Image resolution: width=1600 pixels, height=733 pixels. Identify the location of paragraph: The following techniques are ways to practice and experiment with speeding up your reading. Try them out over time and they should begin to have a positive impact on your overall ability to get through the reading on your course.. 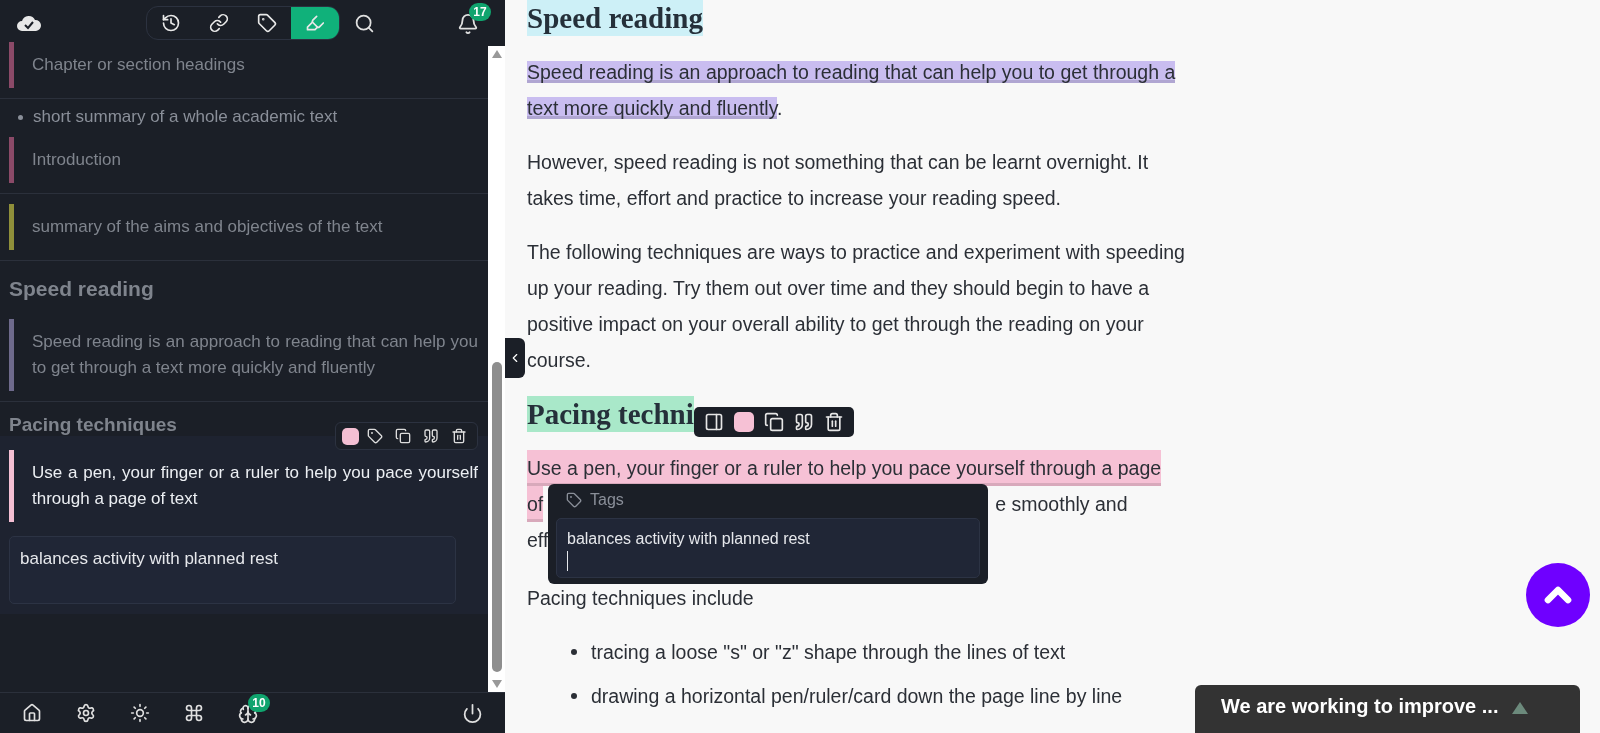
(856, 306).